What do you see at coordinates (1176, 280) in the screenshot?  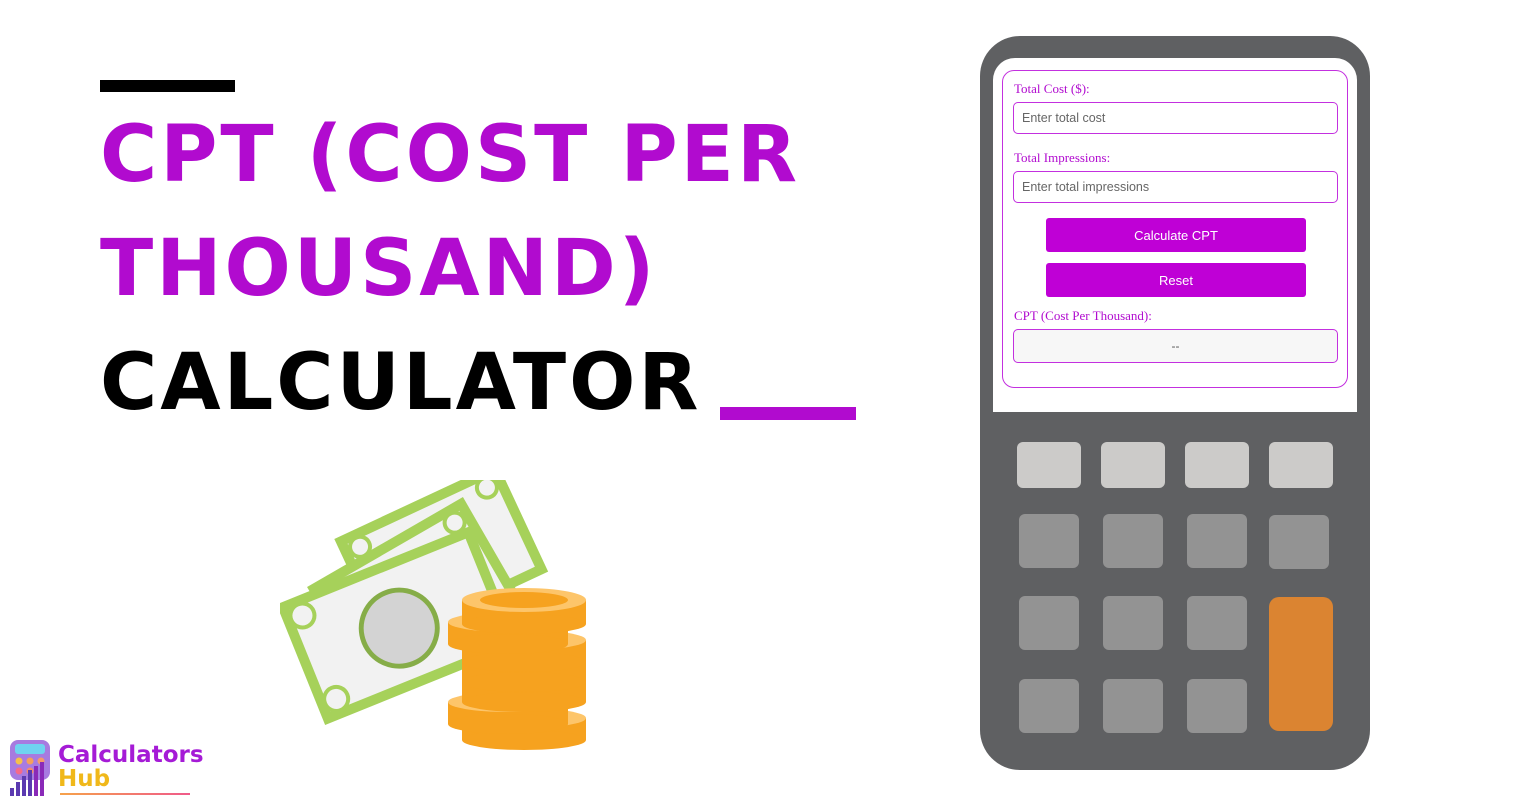 I see `reset-button: Reset` at bounding box center [1176, 280].